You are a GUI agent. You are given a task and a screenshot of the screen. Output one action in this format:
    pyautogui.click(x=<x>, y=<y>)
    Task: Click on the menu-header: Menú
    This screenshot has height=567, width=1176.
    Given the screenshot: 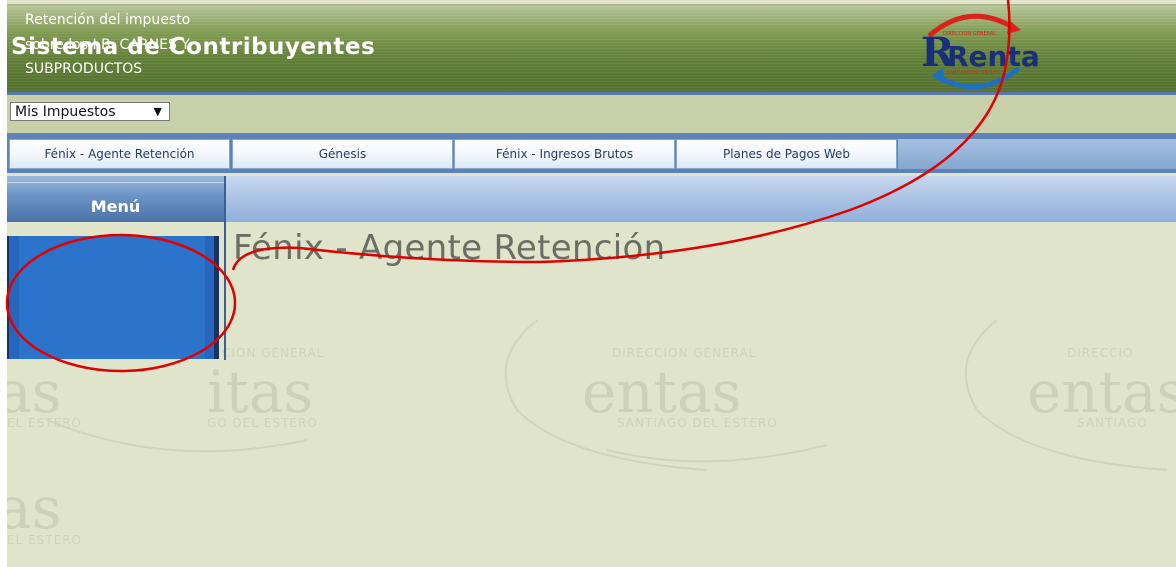 What is the action you would take?
    pyautogui.click(x=115, y=199)
    